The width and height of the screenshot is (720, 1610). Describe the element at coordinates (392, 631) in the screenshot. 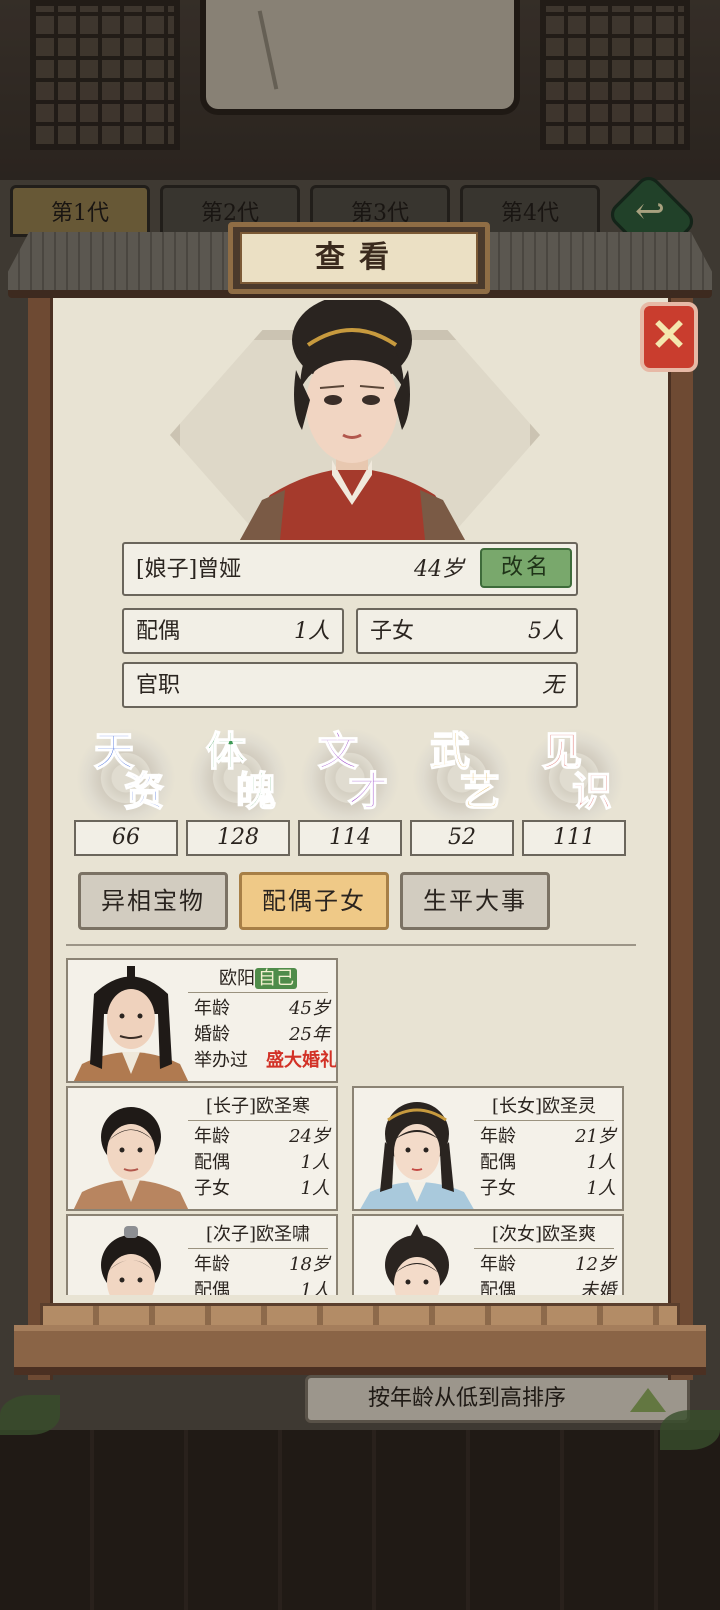

I see `children-label: 子女` at that location.